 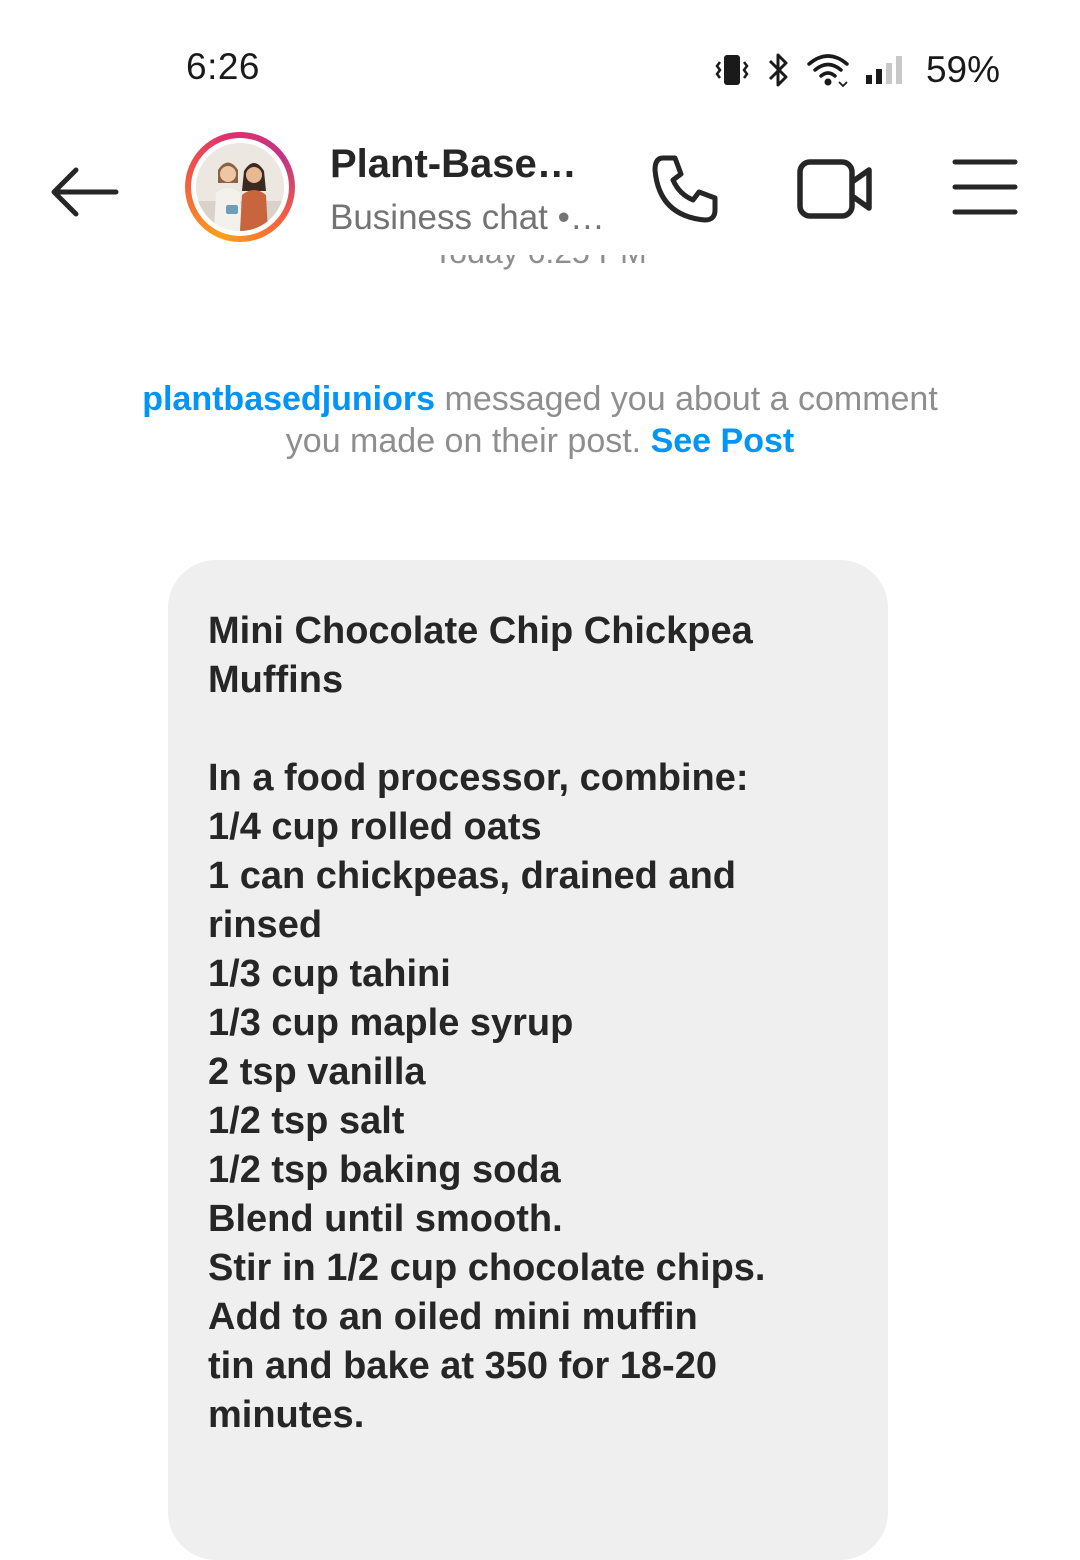 I want to click on battery-percent: 59%, so click(x=962, y=69).